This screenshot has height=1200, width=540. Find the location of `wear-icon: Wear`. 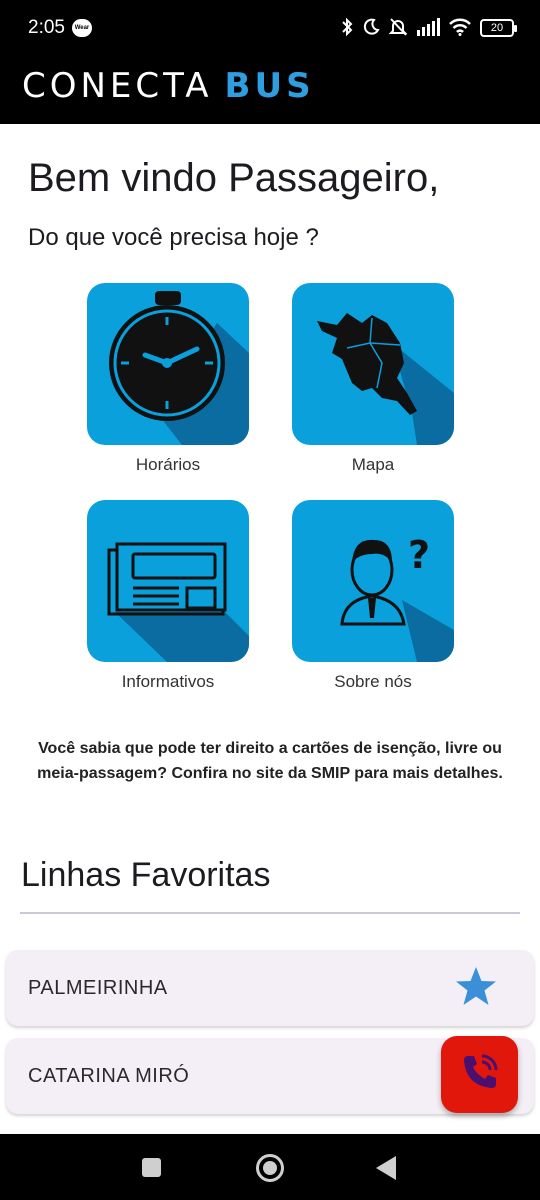

wear-icon: Wear is located at coordinates (82, 28).